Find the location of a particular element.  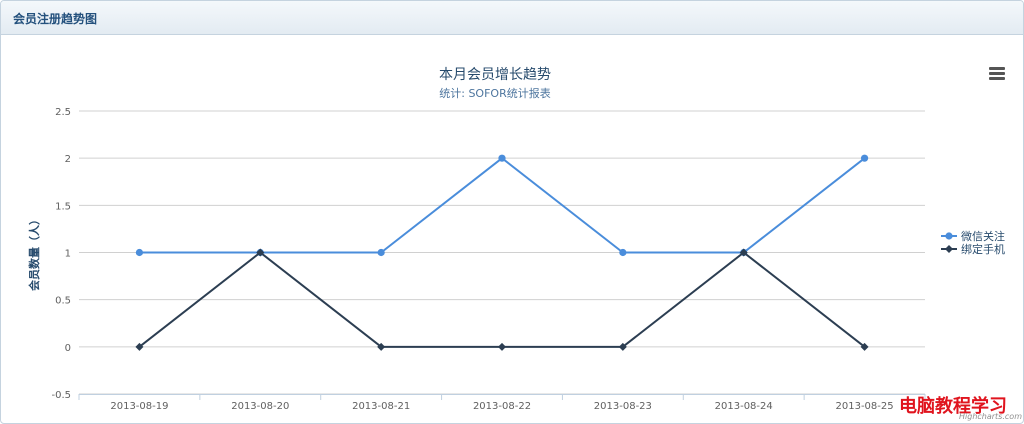

x-tick-label: 2013-08-19 is located at coordinates (139, 406).